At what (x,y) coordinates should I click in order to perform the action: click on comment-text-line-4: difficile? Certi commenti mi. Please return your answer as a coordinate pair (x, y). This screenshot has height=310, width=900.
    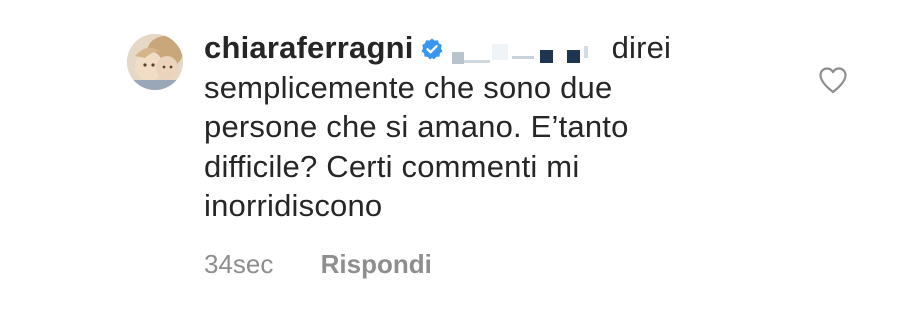
    Looking at the image, I should click on (392, 166).